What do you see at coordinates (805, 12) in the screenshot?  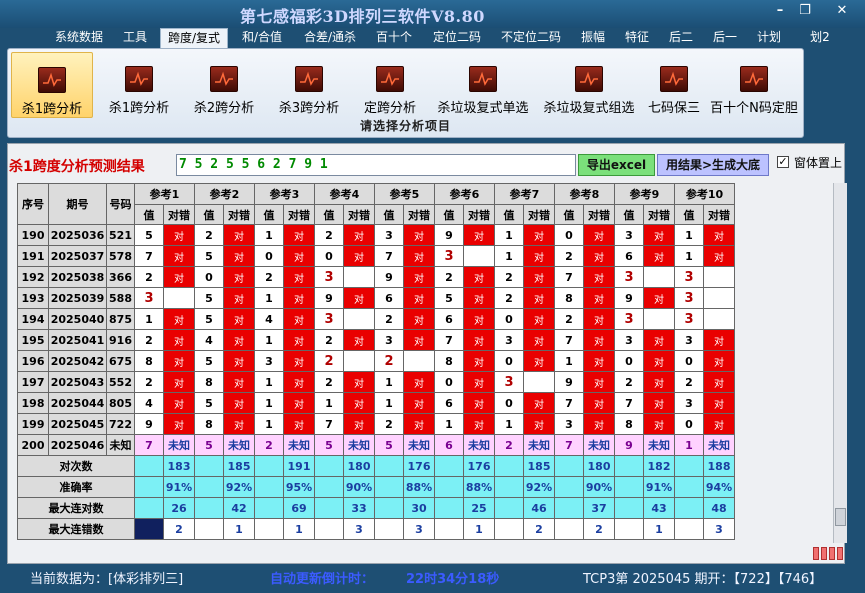 I see `maximize-icon: ❐` at bounding box center [805, 12].